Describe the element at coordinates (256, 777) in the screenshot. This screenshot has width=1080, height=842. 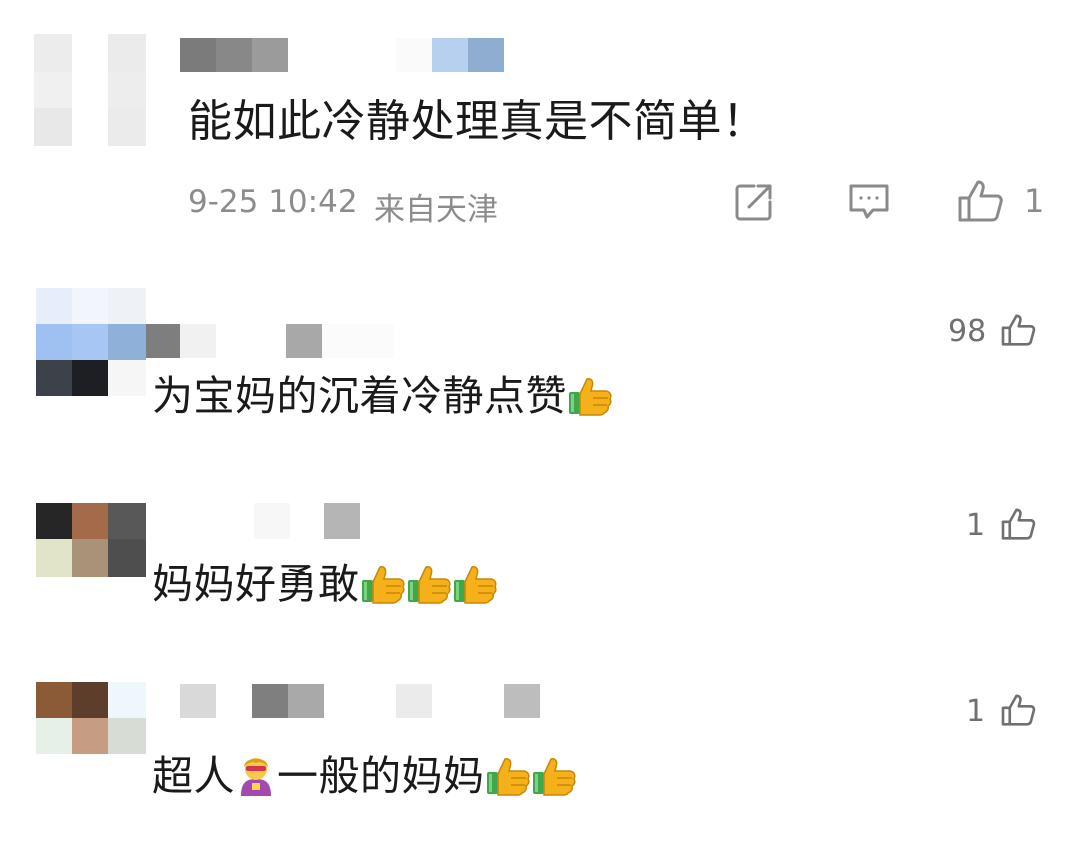
I see `superhero-emoji` at that location.